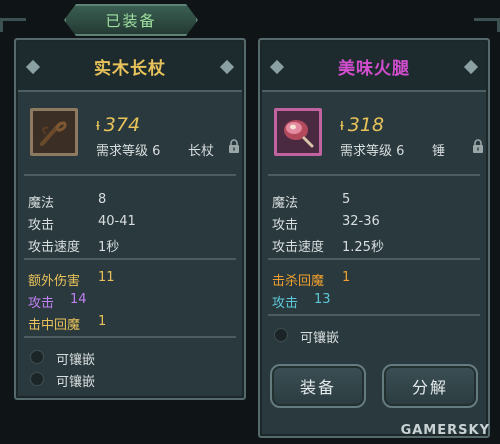 The height and width of the screenshot is (444, 500). I want to click on item-header: 美味火腿, so click(374, 67).